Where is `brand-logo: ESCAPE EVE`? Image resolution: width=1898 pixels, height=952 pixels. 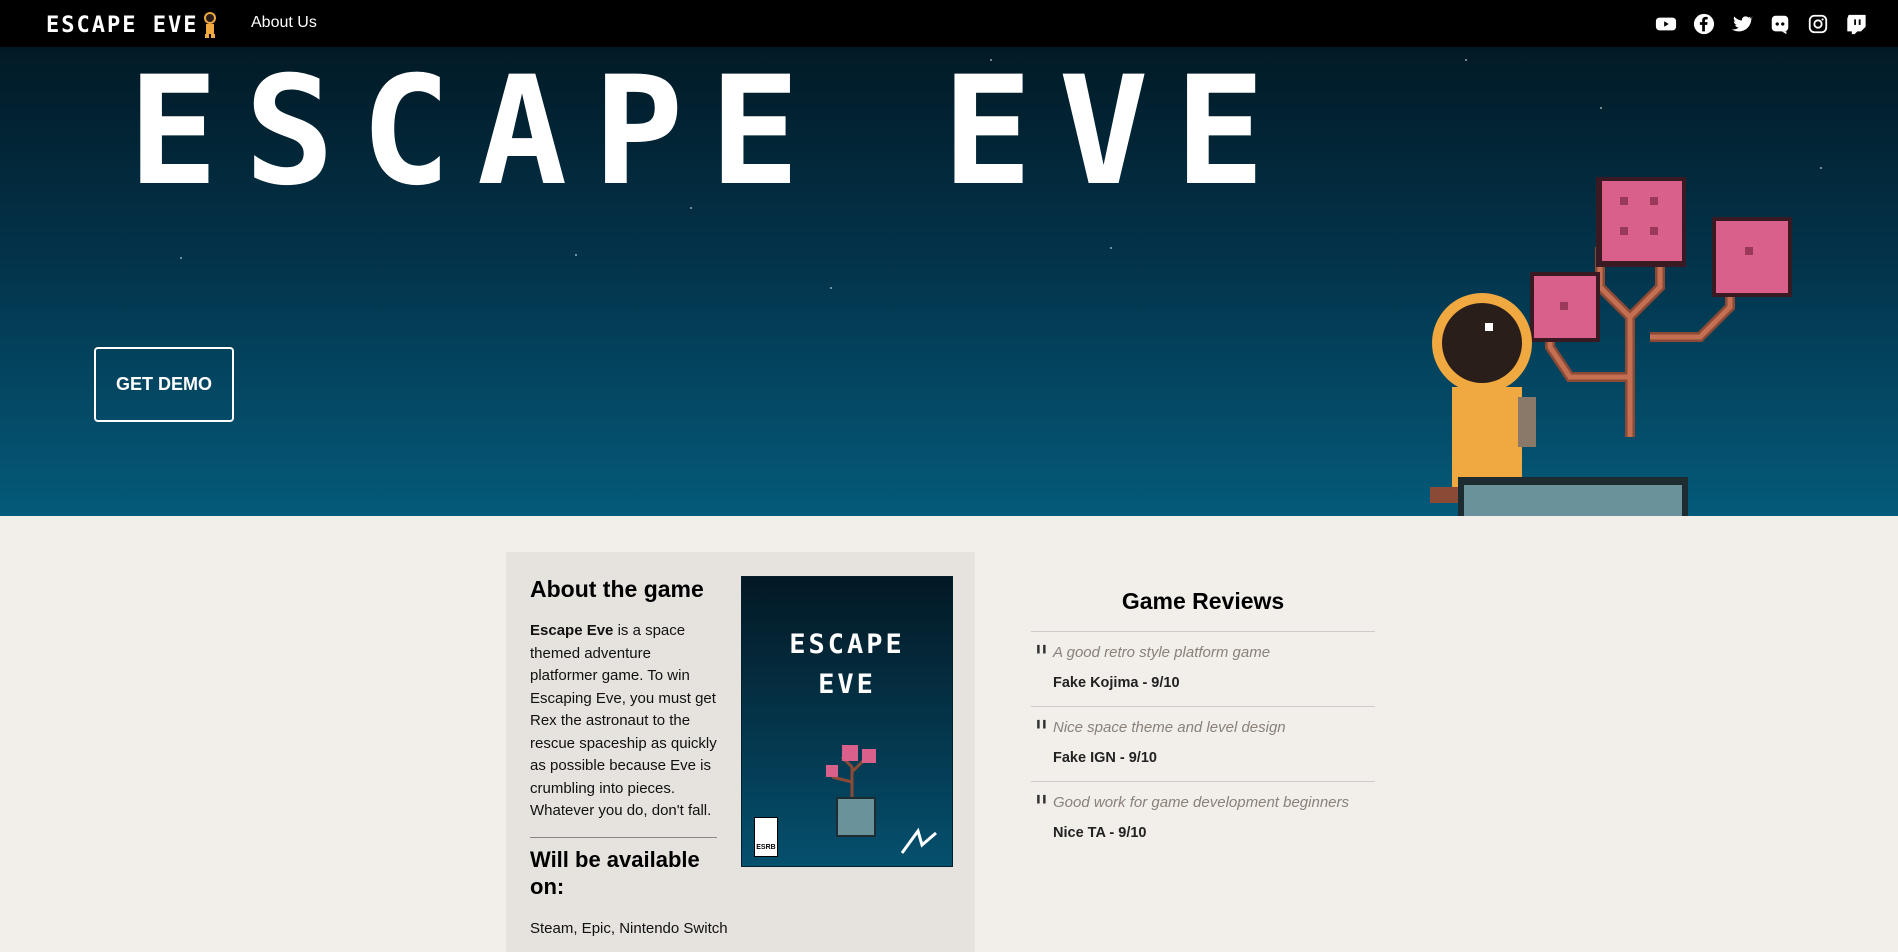
brand-logo: ESCAPE EVE is located at coordinates (132, 25).